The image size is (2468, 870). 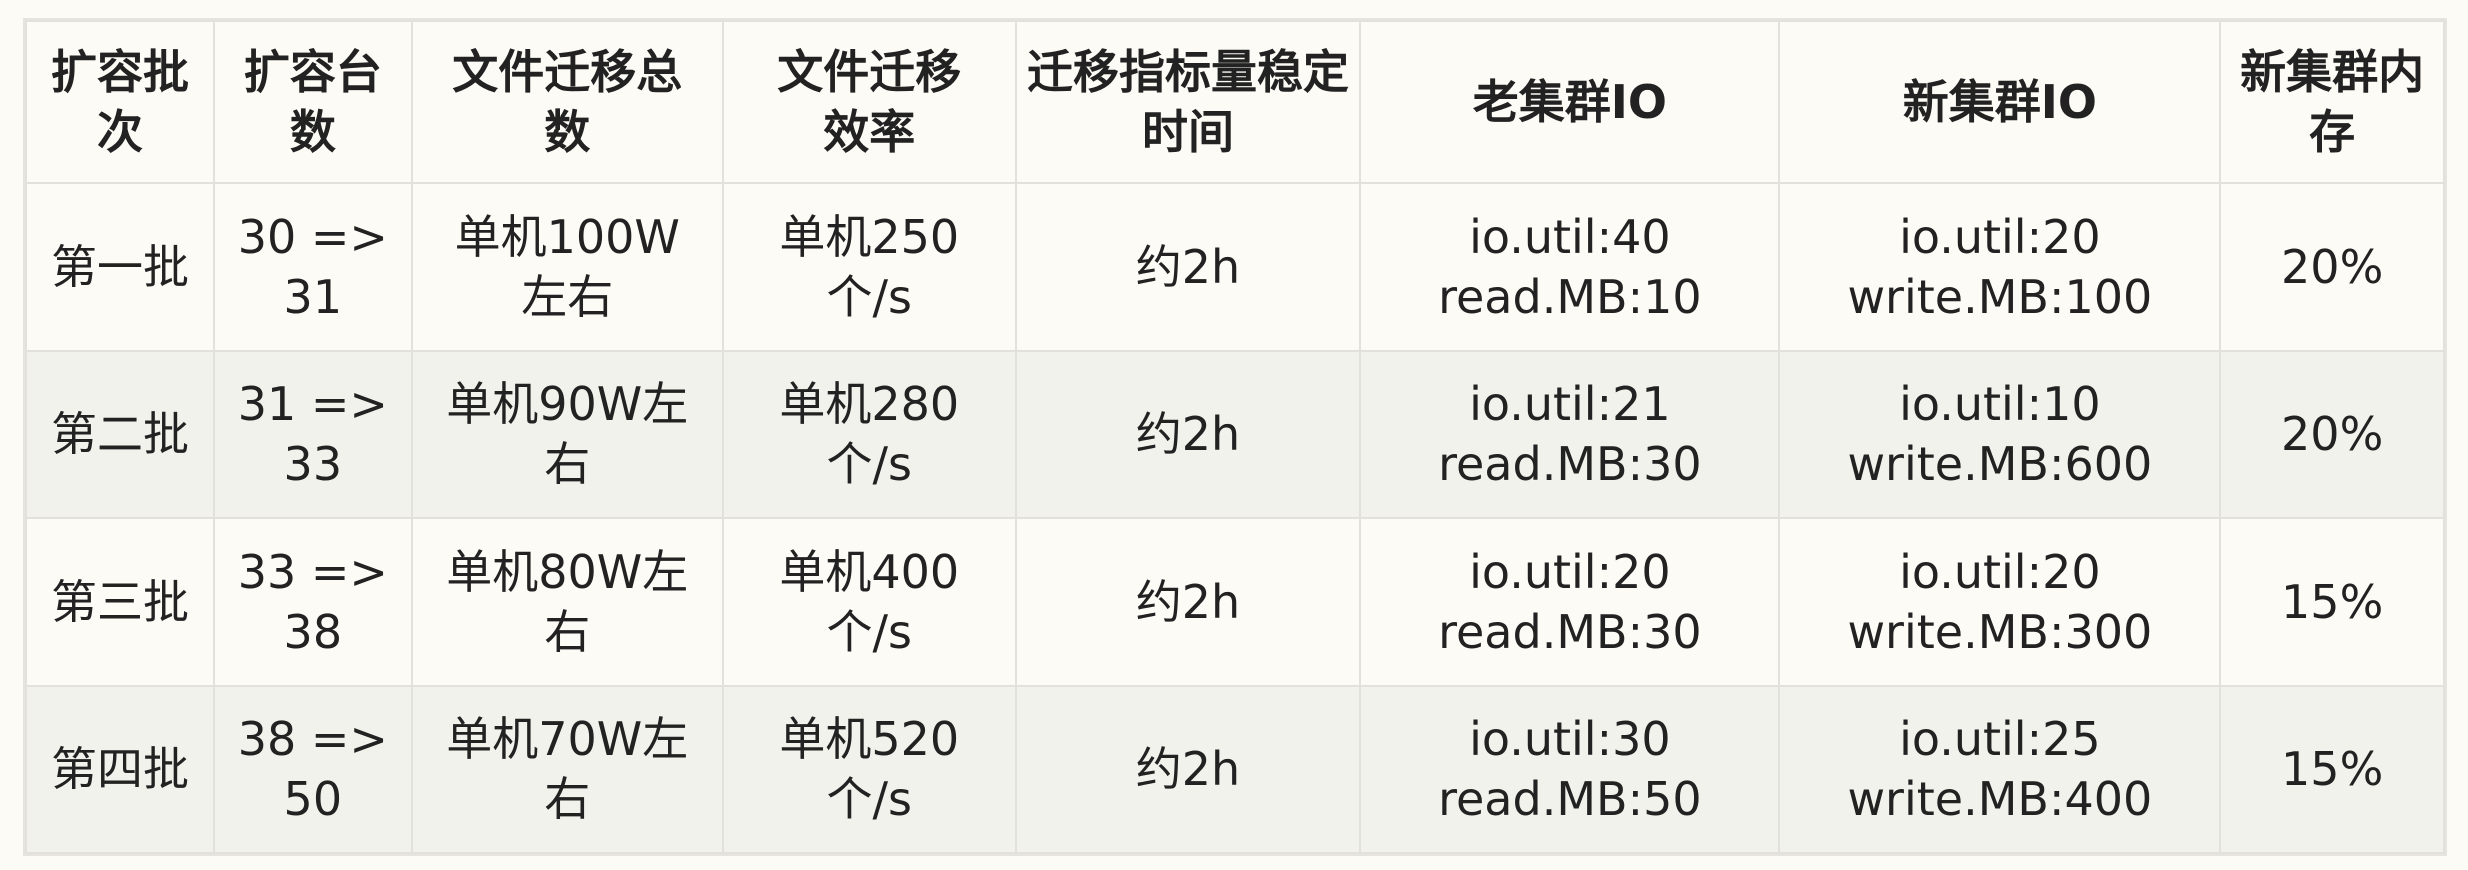 What do you see at coordinates (2000, 769) in the screenshot?
I see `cell-new-io: io.util:25 write.MB:400` at bounding box center [2000, 769].